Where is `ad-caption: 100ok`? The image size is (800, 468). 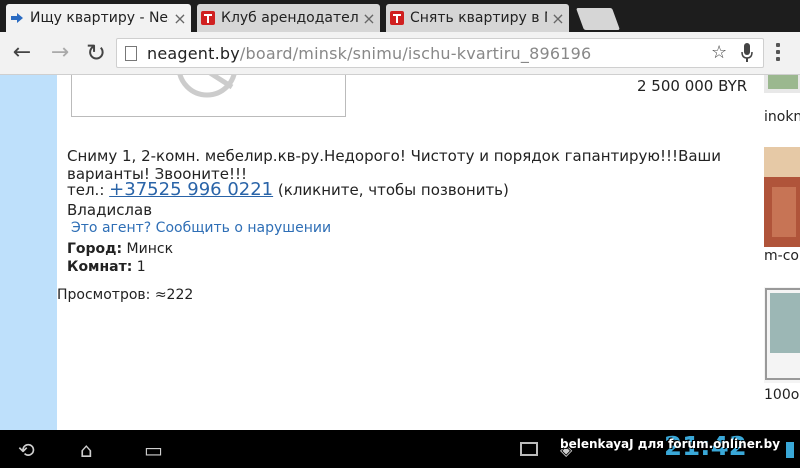 ad-caption: 100ok is located at coordinates (782, 395).